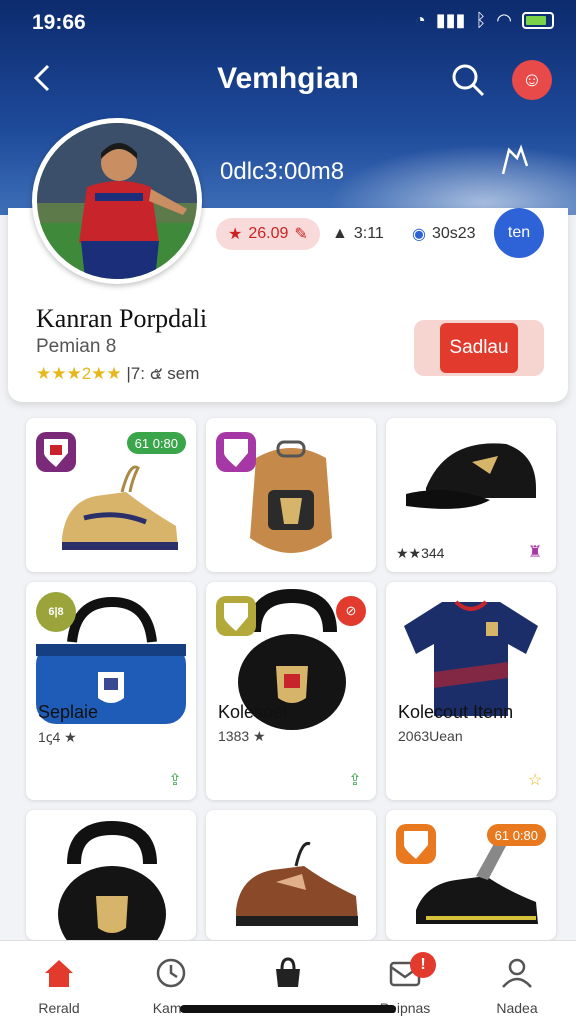  I want to click on location-pin-icon: ◉, so click(419, 234).